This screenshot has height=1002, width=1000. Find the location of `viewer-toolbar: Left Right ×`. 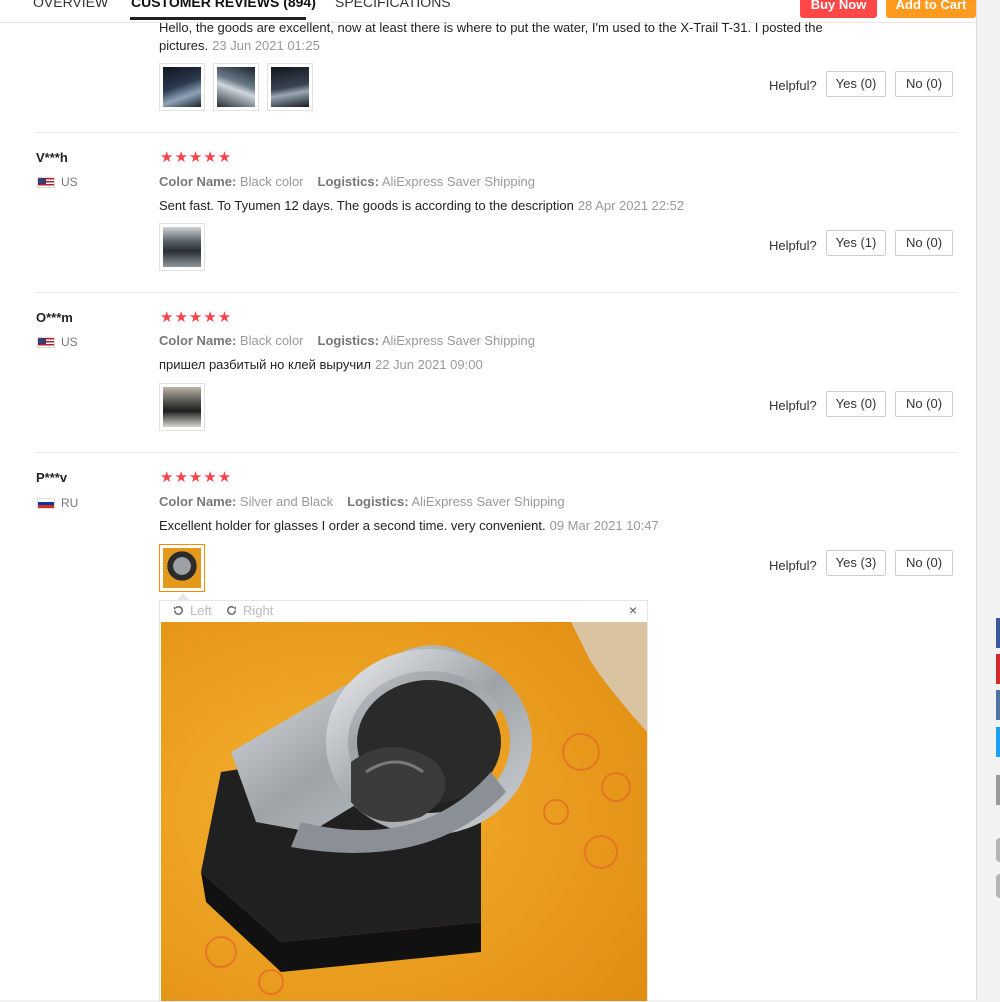

viewer-toolbar: Left Right × is located at coordinates (403, 611).